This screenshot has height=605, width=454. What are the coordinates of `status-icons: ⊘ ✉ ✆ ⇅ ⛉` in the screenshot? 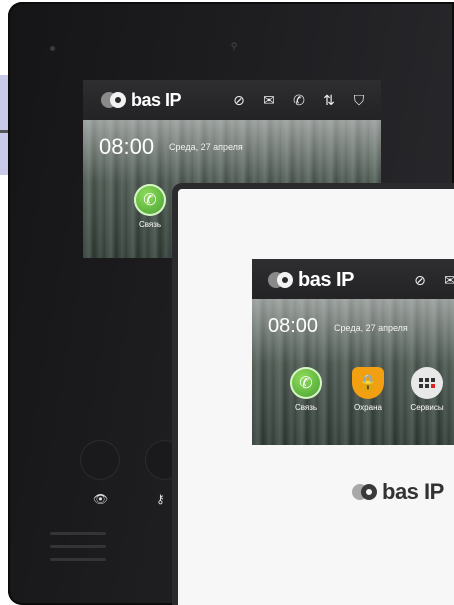 It's located at (299, 100).